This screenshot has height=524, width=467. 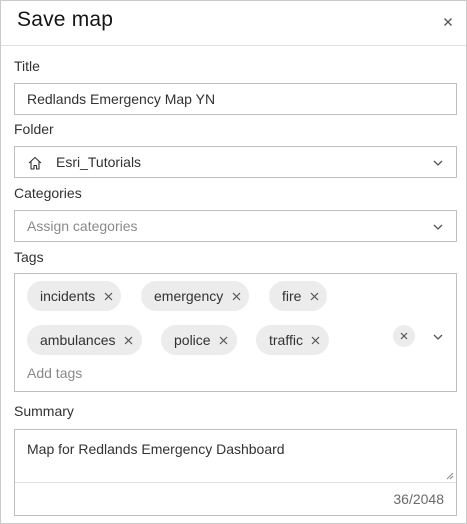 I want to click on tag-chip-ambulances: ambulances, so click(x=84, y=340).